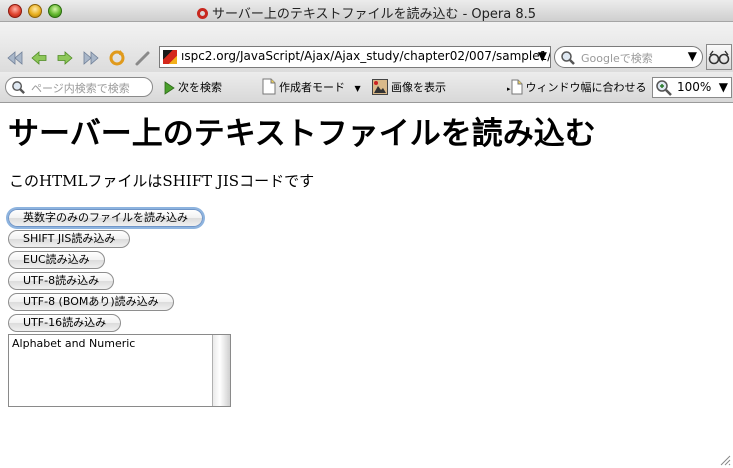  Describe the element at coordinates (380, 87) in the screenshot. I see `image-icon` at that location.